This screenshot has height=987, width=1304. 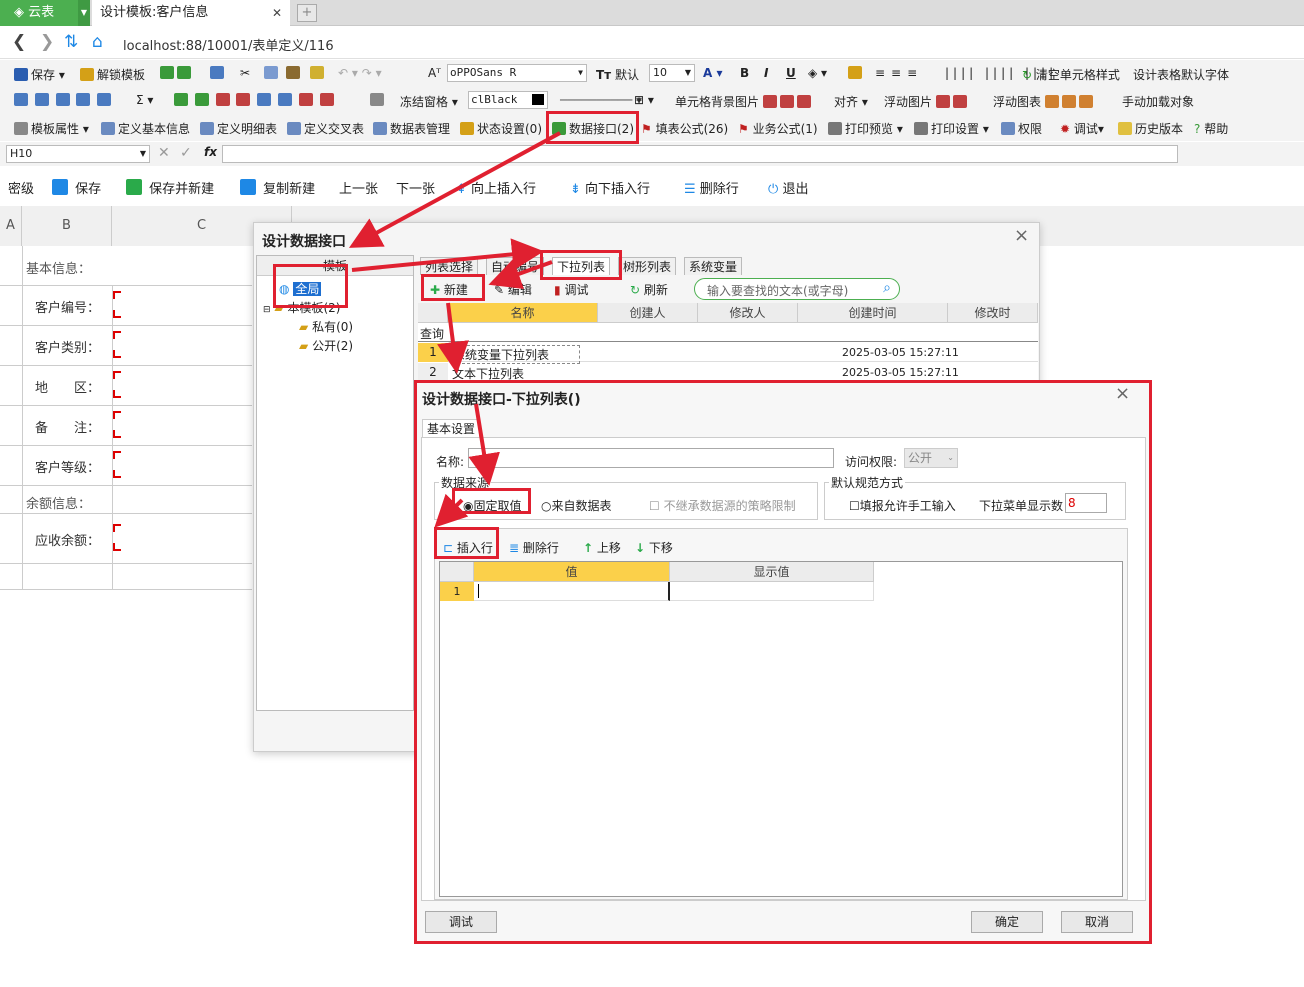 I want to click on underline-icon: U, so click(x=791, y=73).